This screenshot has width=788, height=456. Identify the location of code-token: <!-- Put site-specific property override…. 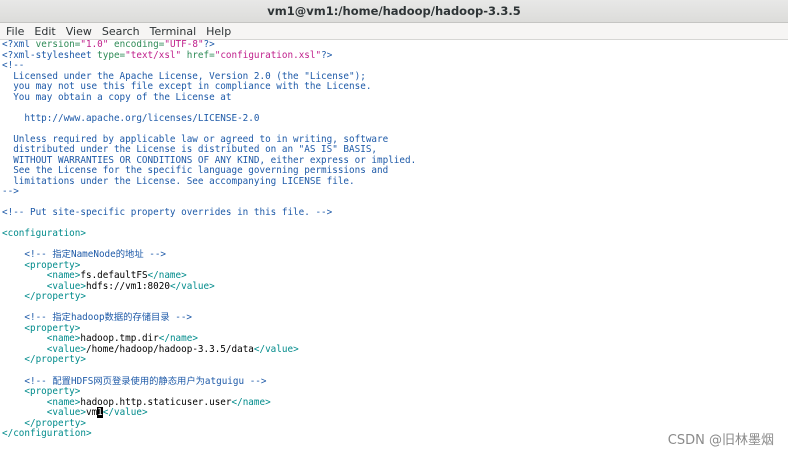
(167, 213).